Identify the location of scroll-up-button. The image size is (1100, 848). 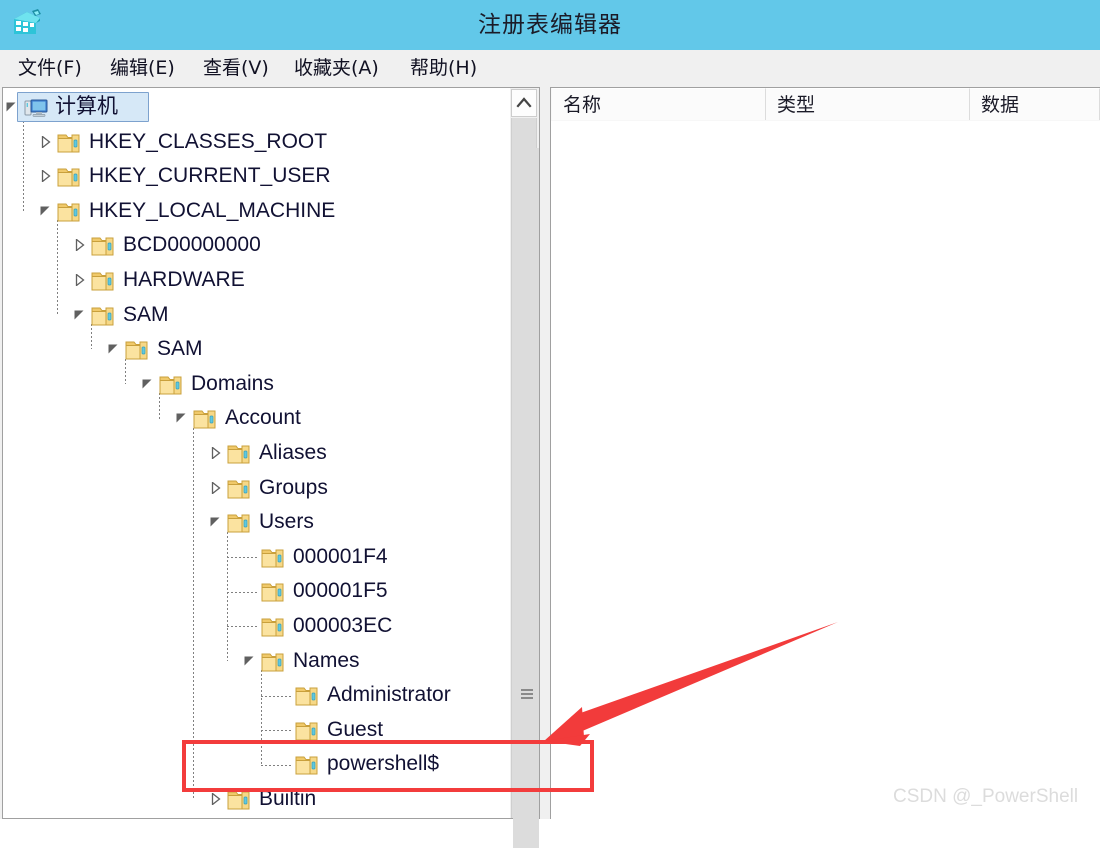
(524, 103).